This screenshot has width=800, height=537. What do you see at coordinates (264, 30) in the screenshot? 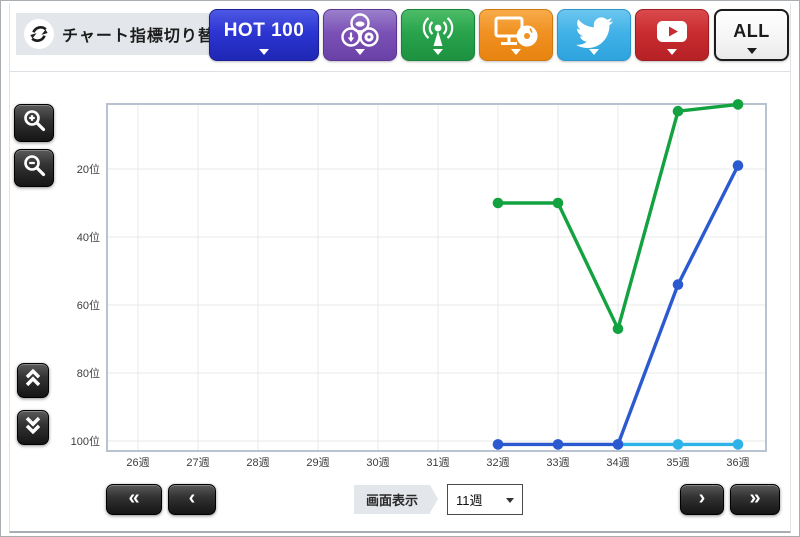
I see `hot100-button-label: HOT 100` at bounding box center [264, 30].